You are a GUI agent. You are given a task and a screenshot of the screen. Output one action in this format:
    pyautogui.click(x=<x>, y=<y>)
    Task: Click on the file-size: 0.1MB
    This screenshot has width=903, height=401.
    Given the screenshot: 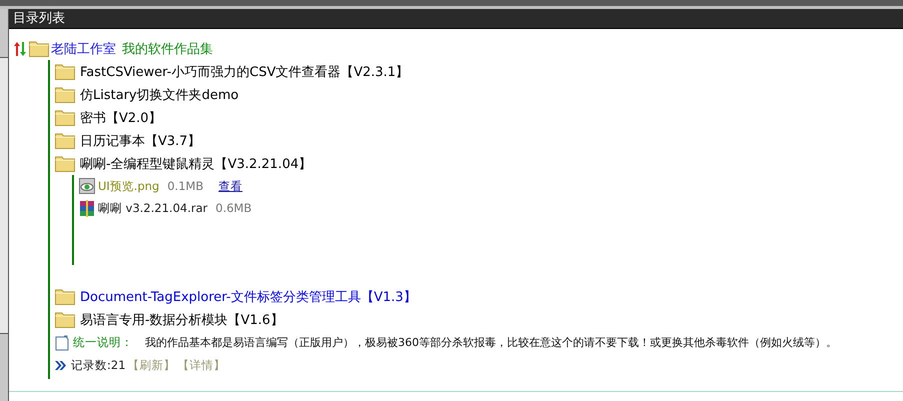 What is the action you would take?
    pyautogui.click(x=185, y=186)
    